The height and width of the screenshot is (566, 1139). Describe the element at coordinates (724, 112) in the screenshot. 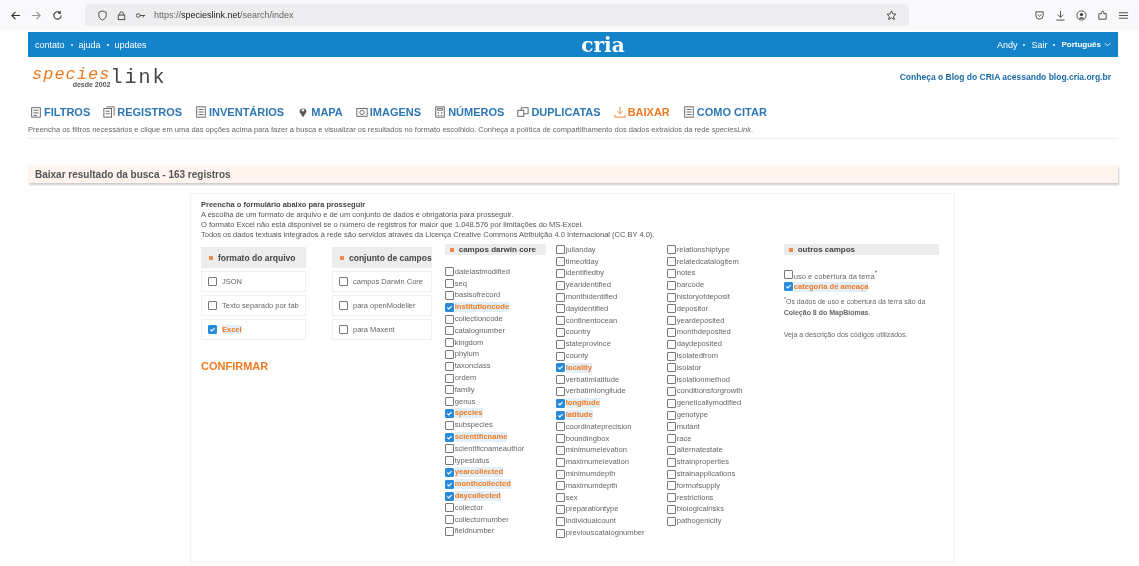

I see `nav-tab: COMO CITAR` at that location.